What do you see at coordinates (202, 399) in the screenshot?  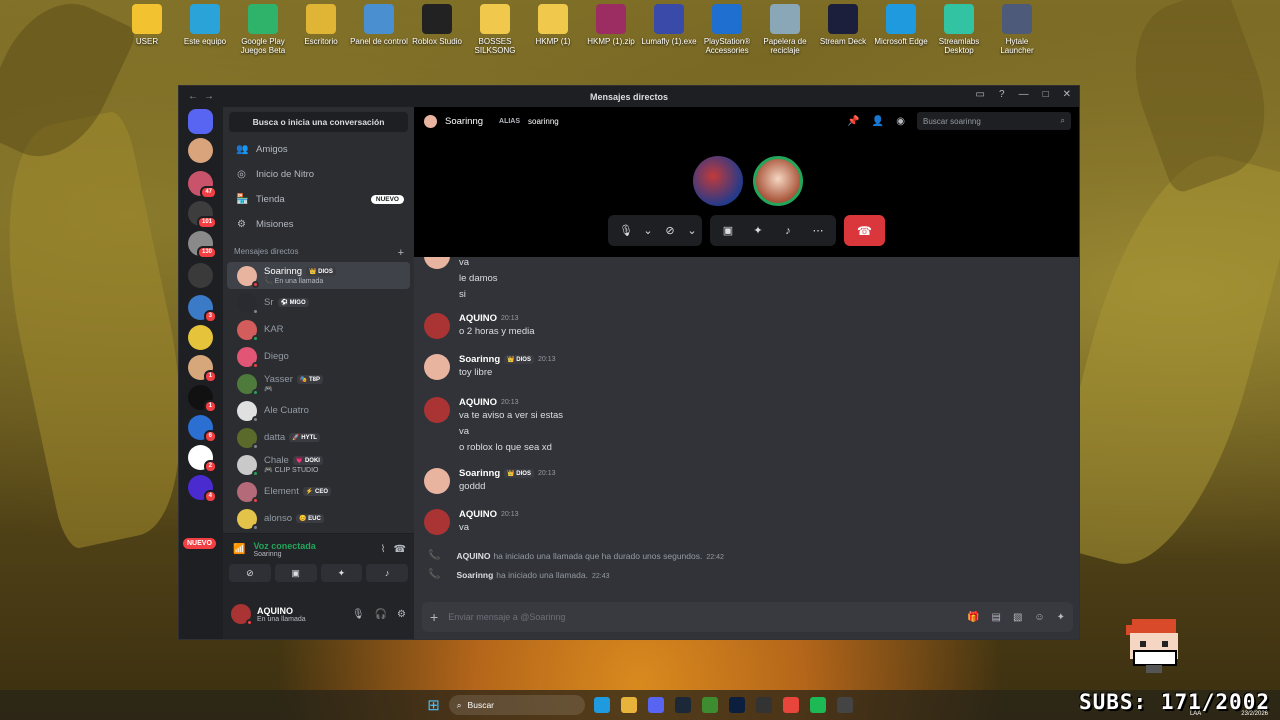 I see `server-icon: 1` at bounding box center [202, 399].